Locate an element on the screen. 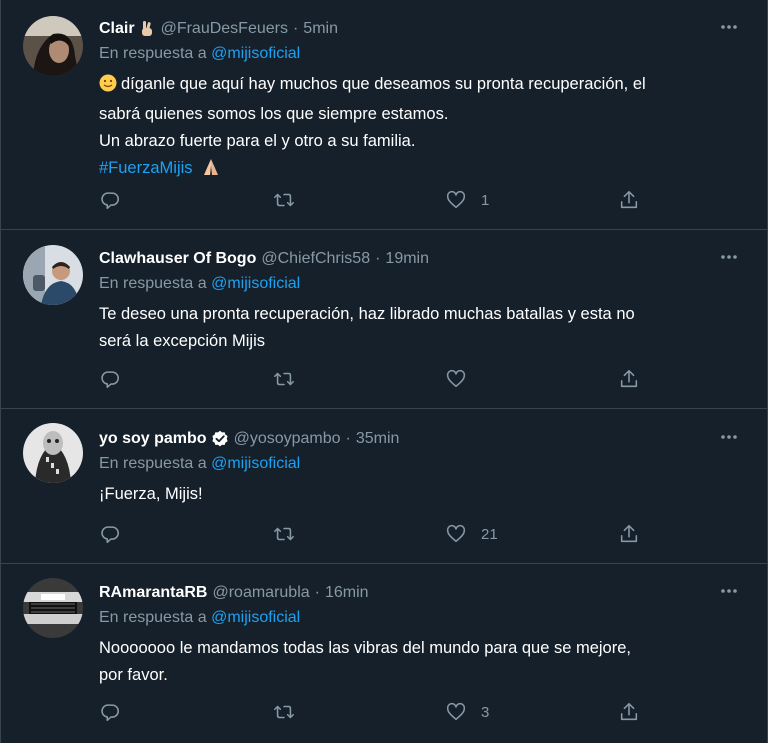 Image resolution: width=768 pixels, height=743 pixels. tweet-text-line: ¡Fuerza, Mijis! is located at coordinates (151, 494).